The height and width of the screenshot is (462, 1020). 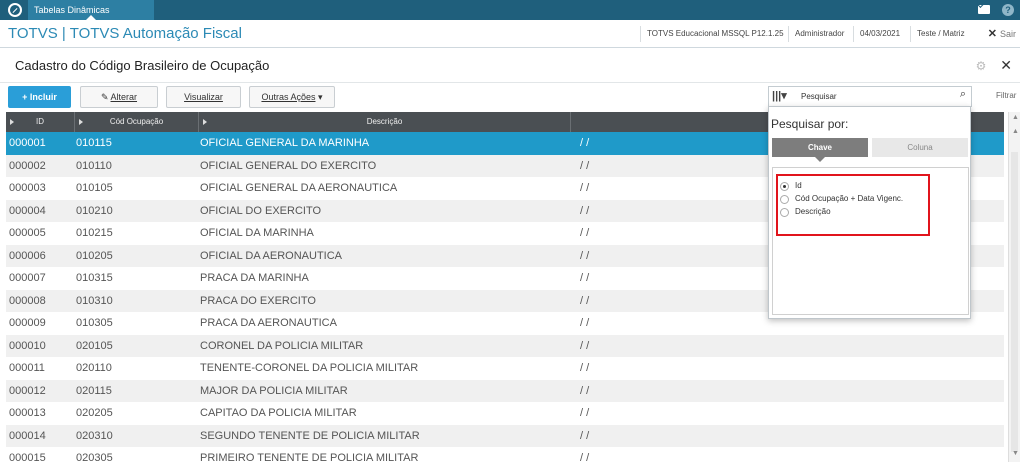 What do you see at coordinates (798, 185) in the screenshot?
I see `radio-label: Id` at bounding box center [798, 185].